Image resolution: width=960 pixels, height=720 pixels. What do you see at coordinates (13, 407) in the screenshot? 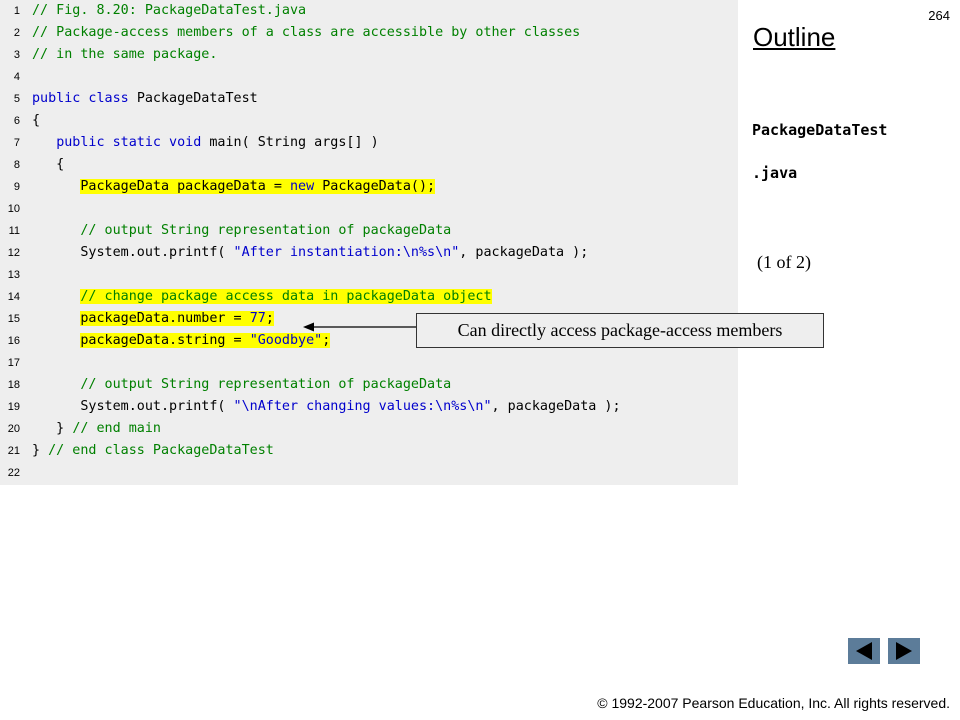
I see `line-number: 19` at bounding box center [13, 407].